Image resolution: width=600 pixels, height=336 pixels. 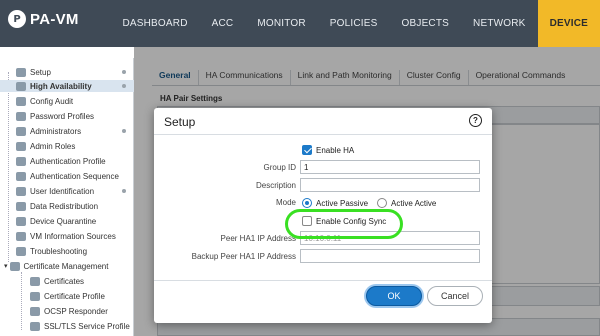 I want to click on sidebar-item-label: Device Quarantine, so click(x=63, y=221).